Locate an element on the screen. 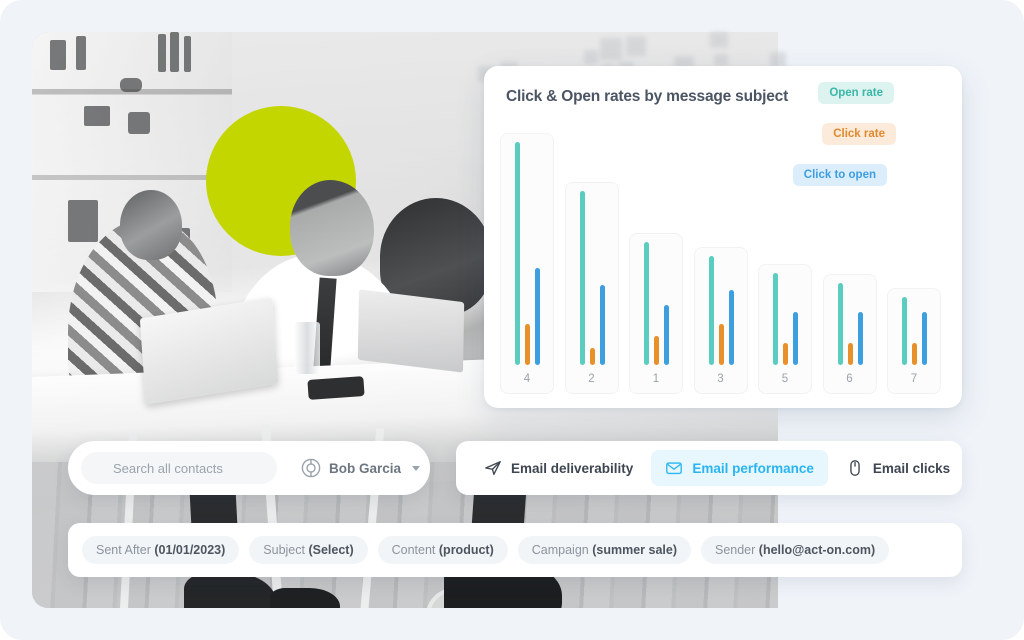 The image size is (1024, 640). x-axis-label: 2 is located at coordinates (591, 379).